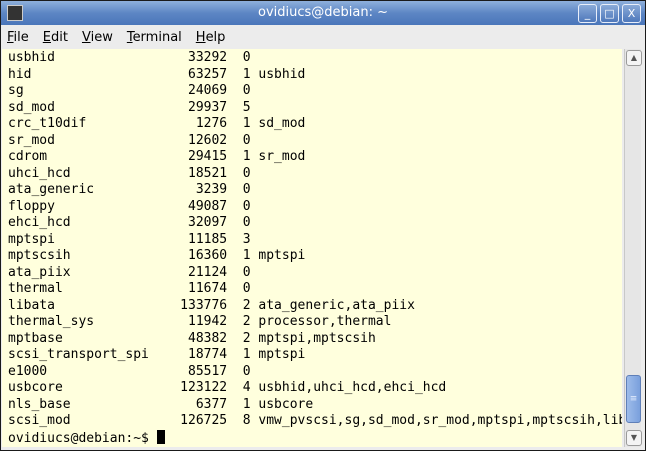  I want to click on module-row: floppy 49087 0, so click(315, 207).